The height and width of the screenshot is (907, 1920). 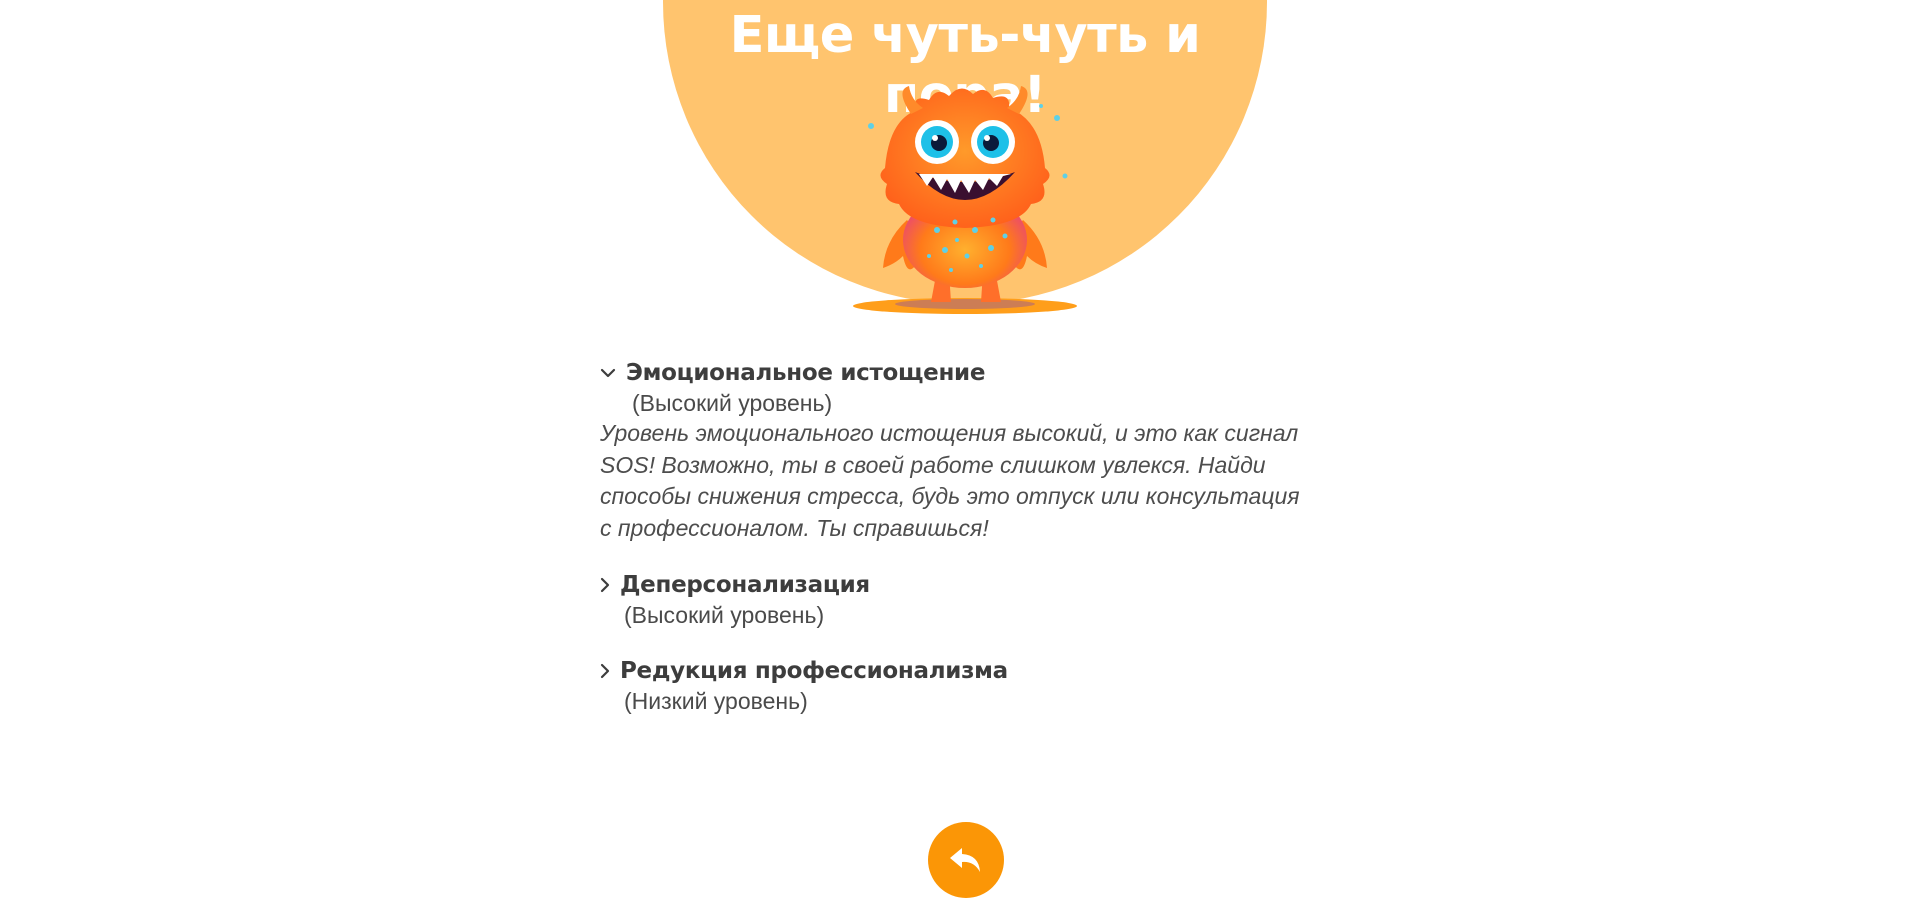 I want to click on back-button, so click(x=966, y=860).